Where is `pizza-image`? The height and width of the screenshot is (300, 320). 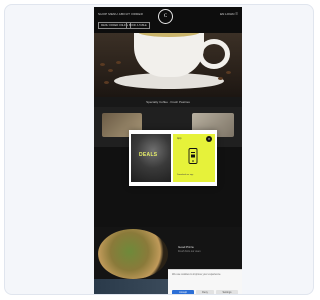
pizza-image is located at coordinates (133, 254).